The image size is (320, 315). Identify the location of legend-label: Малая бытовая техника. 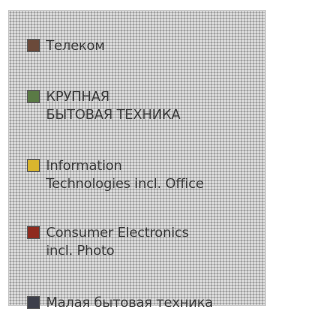
(129, 303).